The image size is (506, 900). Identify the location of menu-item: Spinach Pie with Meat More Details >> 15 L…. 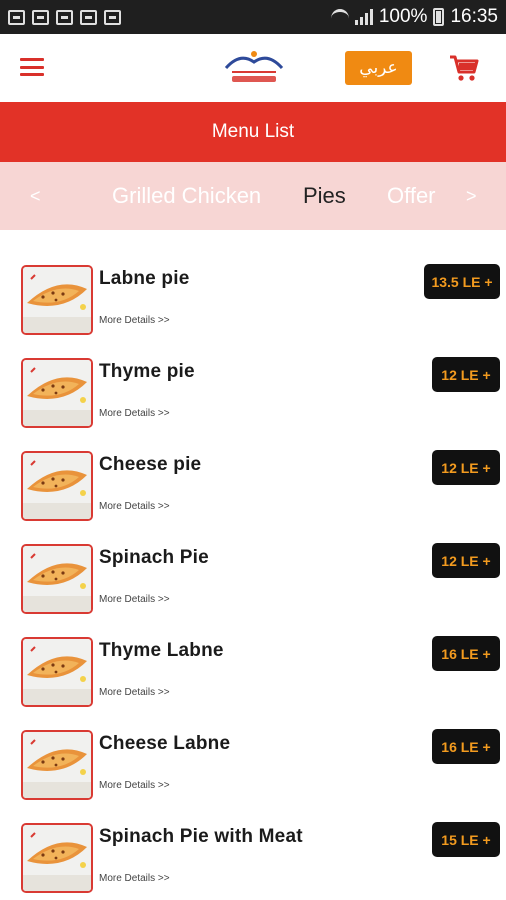
(253, 840).